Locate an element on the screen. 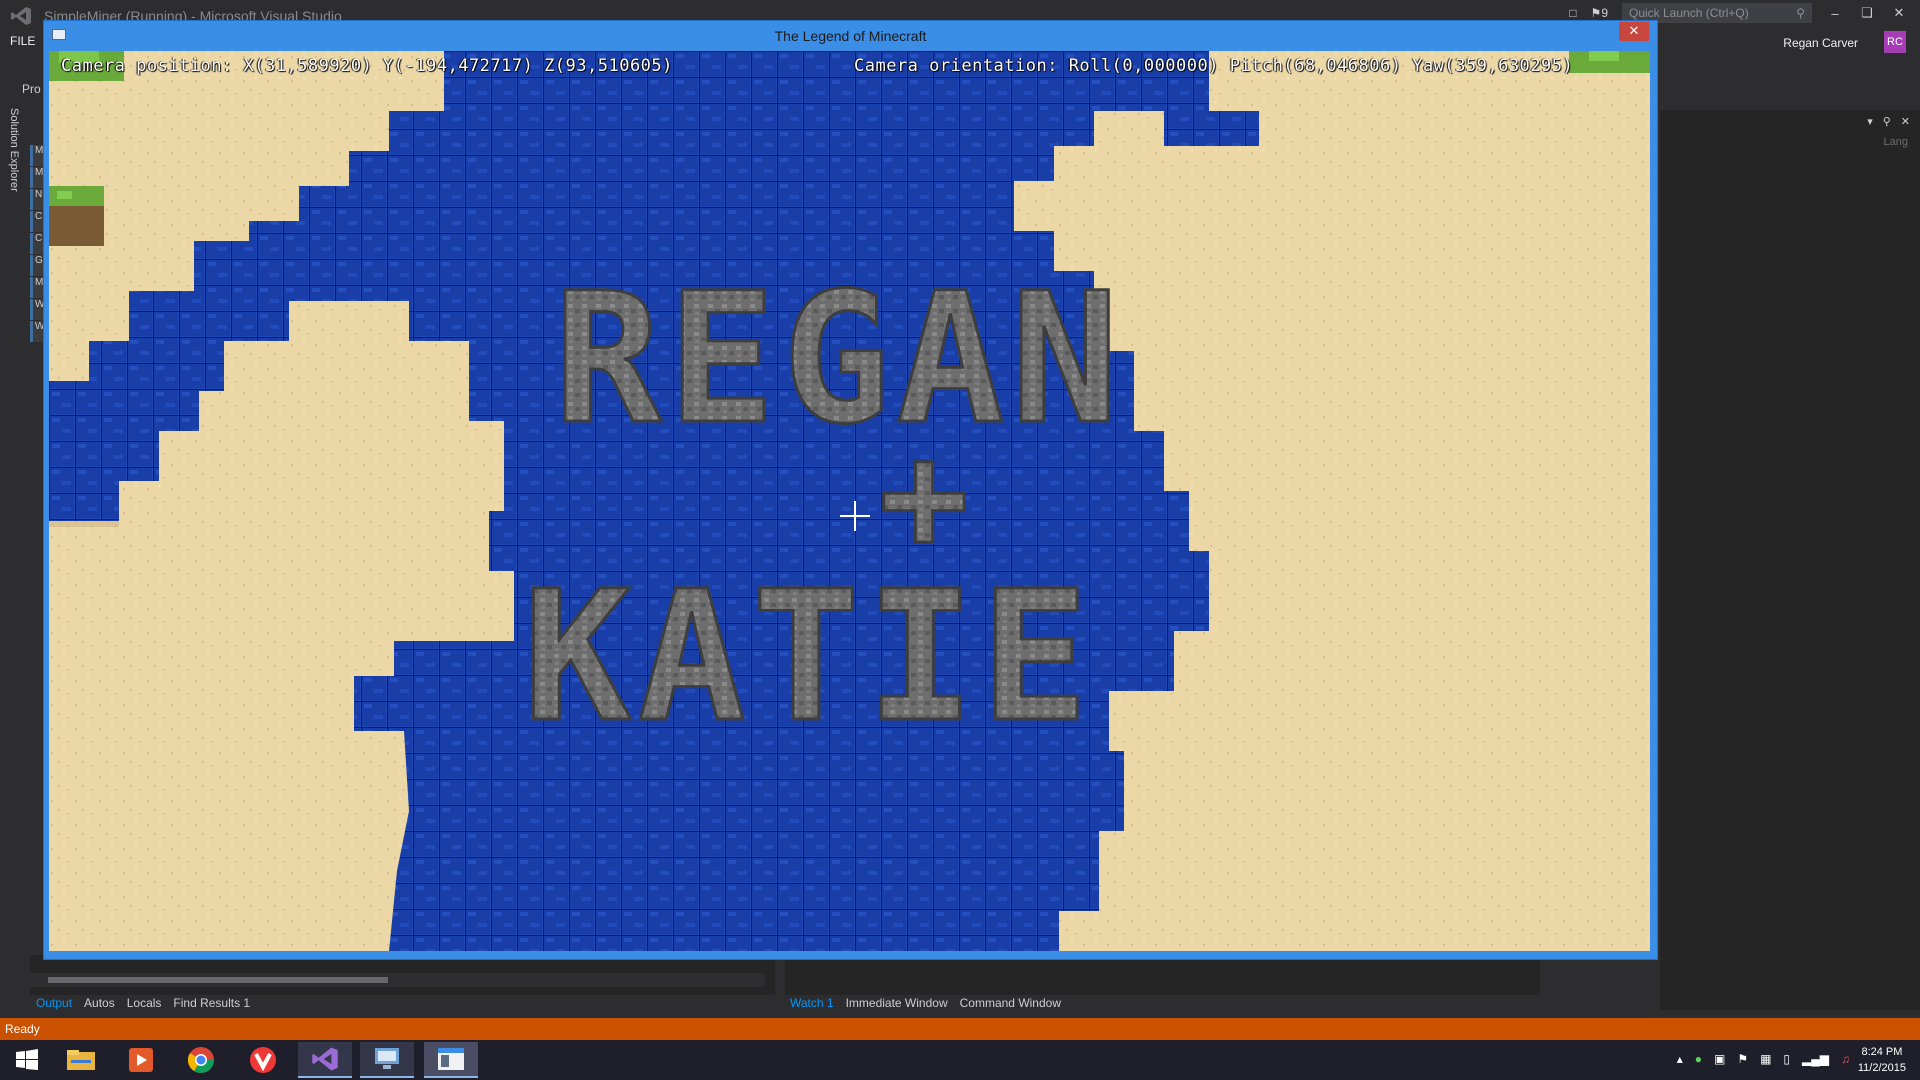  chevron-down-icon: ▾ is located at coordinates (1870, 121).